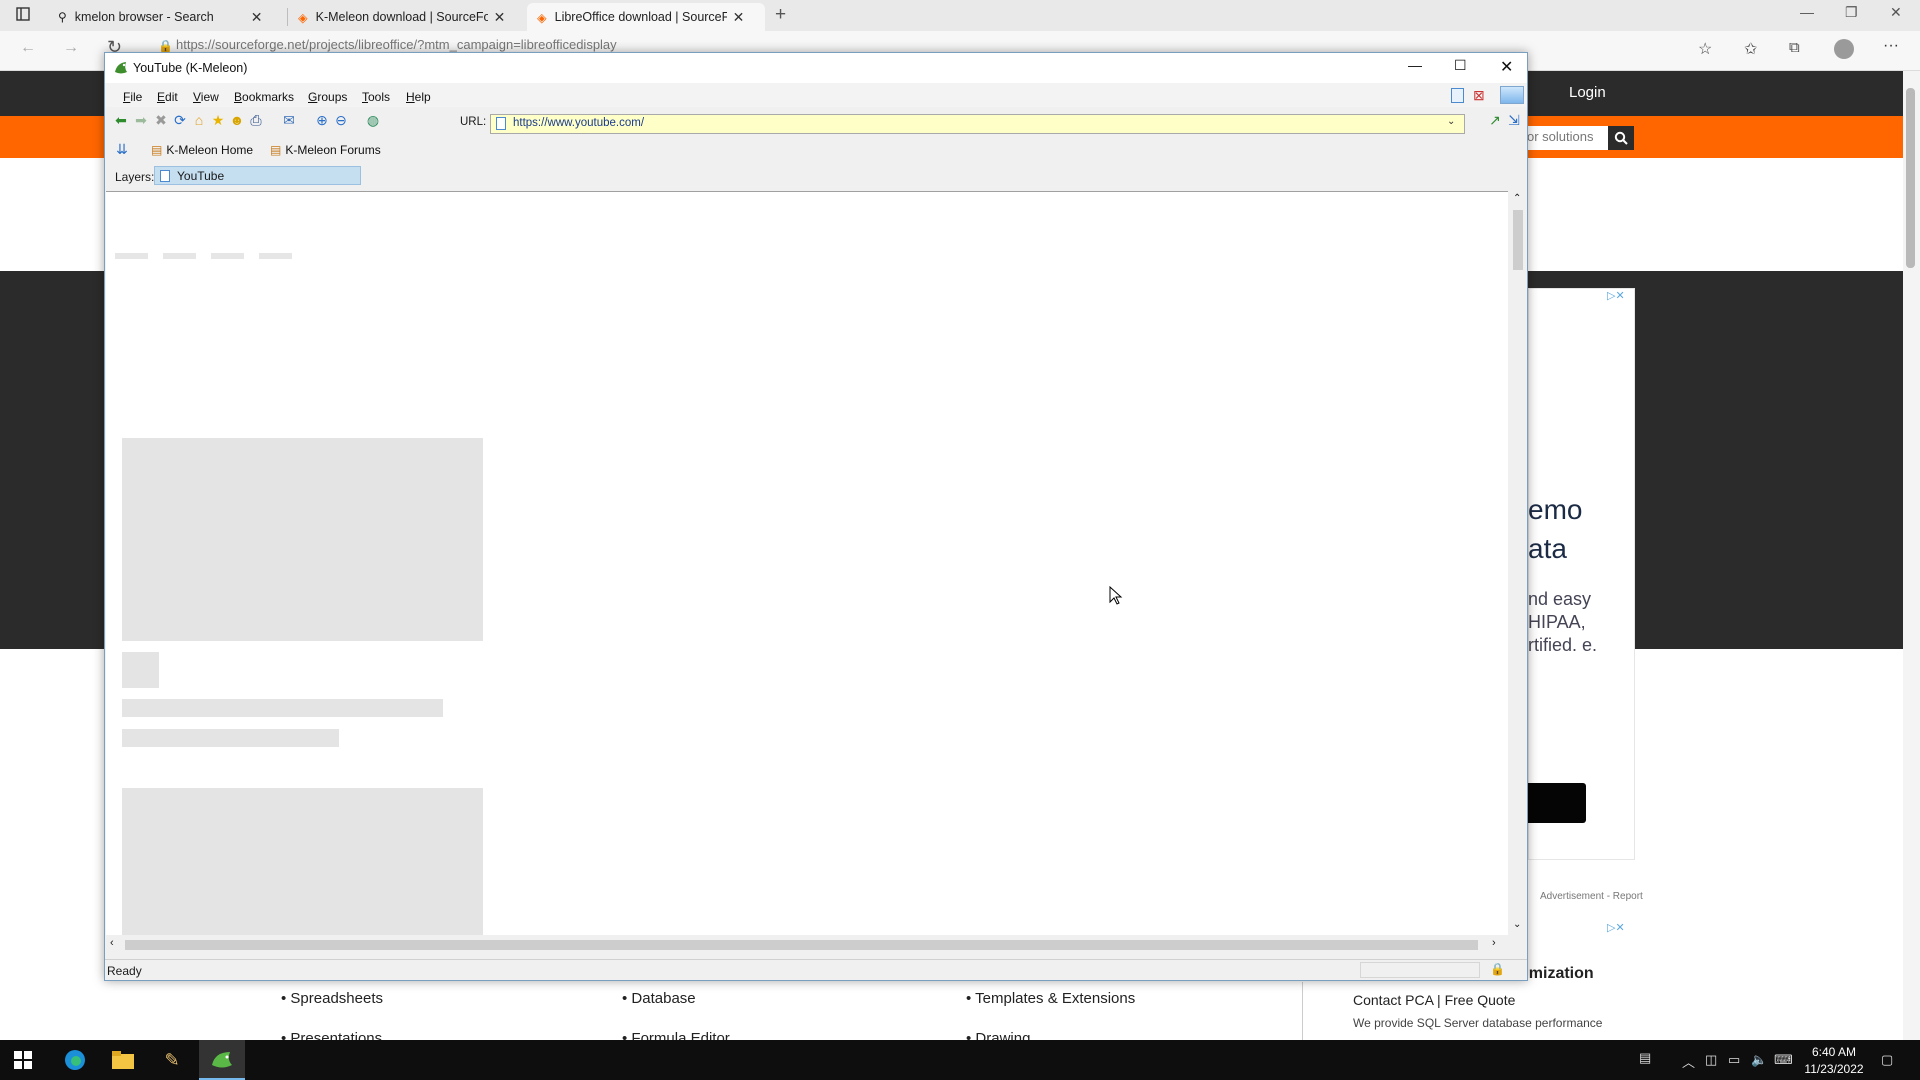 Image resolution: width=1920 pixels, height=1080 pixels. What do you see at coordinates (341, 120) in the screenshot?
I see `zoom-out-icon: ⊖` at bounding box center [341, 120].